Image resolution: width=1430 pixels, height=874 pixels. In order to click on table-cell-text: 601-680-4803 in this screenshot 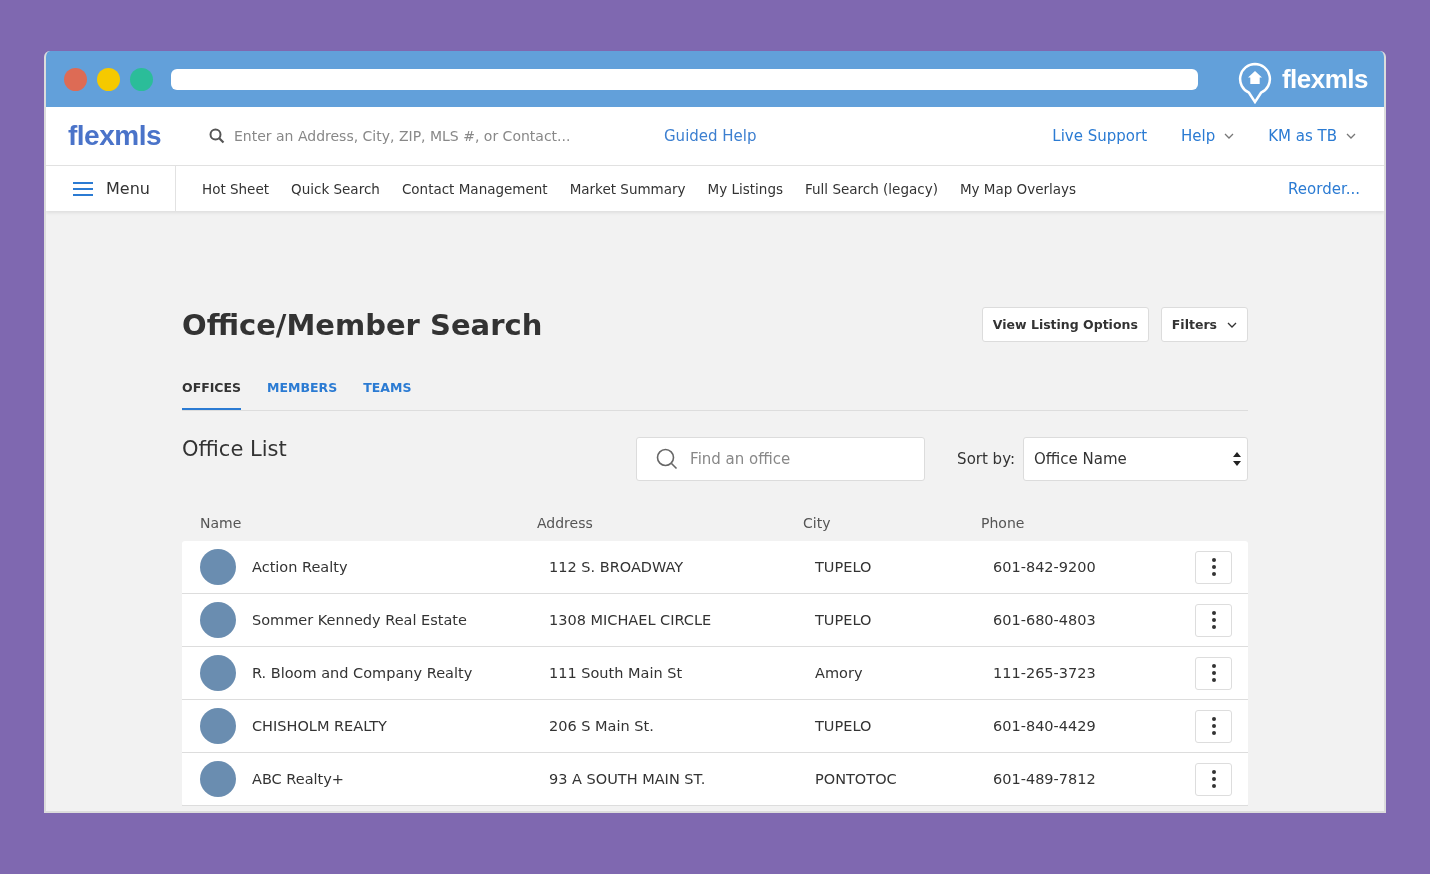, I will do `click(1045, 620)`.